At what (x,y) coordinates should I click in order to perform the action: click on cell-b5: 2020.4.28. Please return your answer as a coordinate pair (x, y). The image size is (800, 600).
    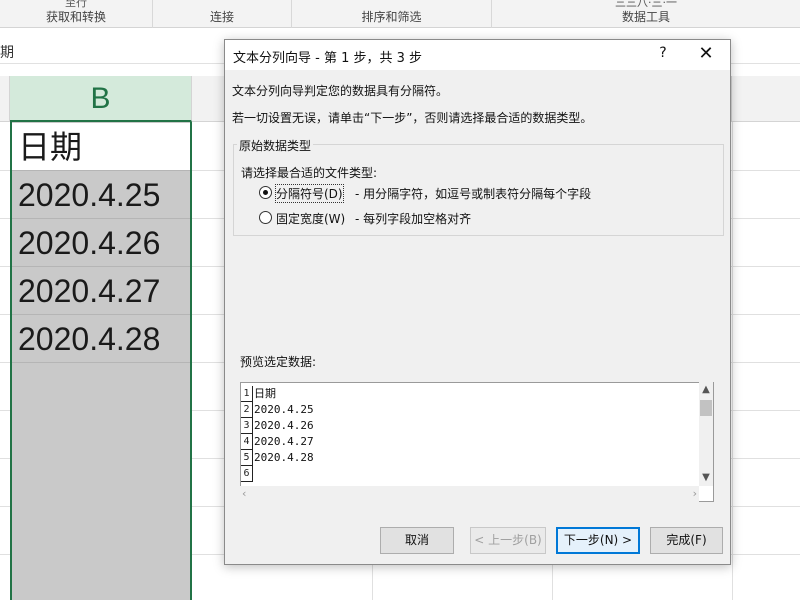
    Looking at the image, I should click on (101, 339).